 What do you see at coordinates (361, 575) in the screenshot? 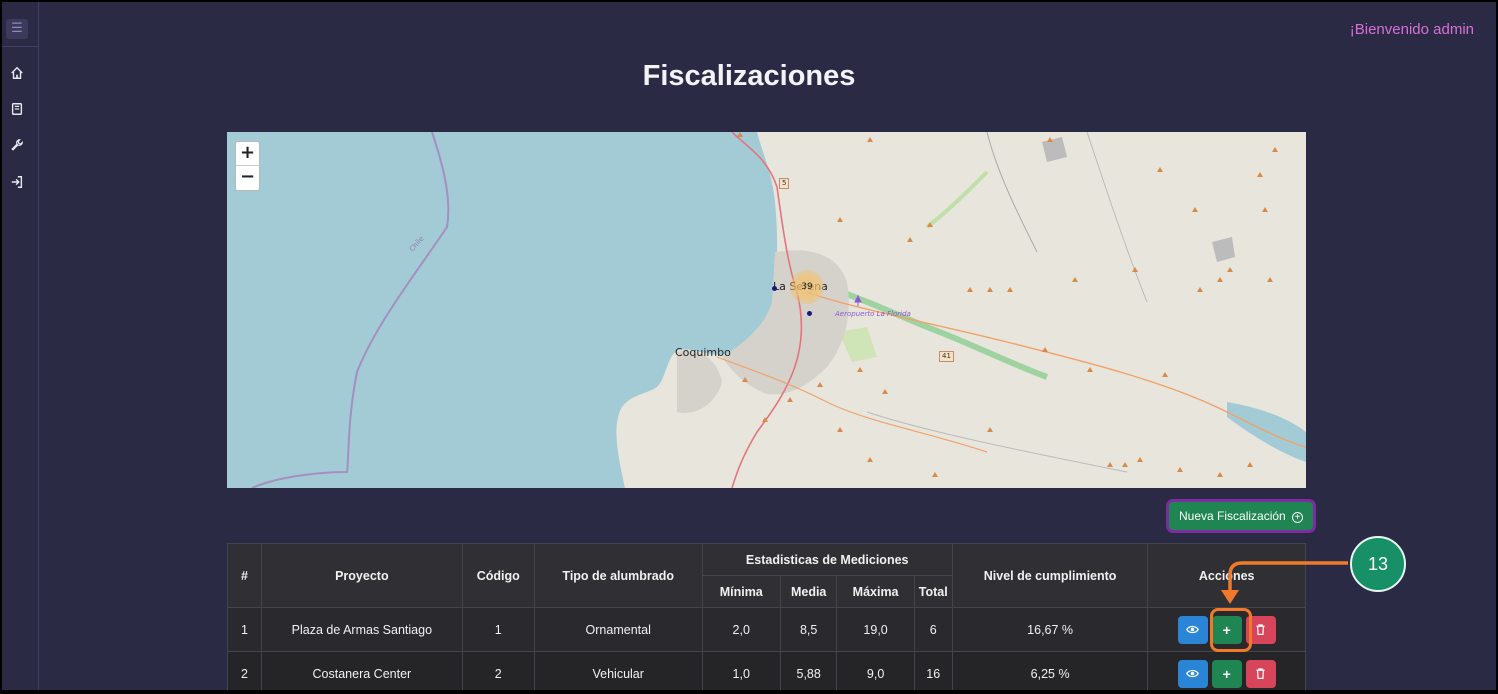
I see `col-project: Proyecto` at bounding box center [361, 575].